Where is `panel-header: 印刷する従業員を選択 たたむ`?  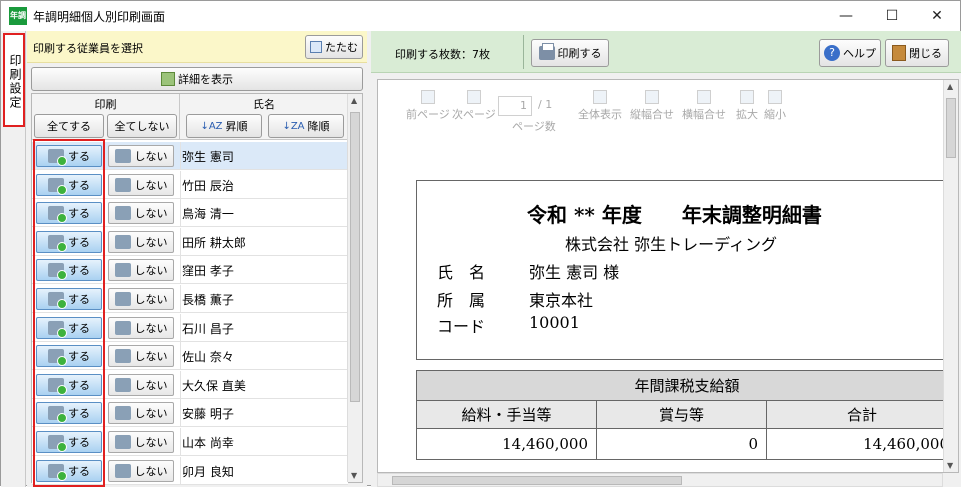
panel-header: 印刷する従業員を選択 たたむ is located at coordinates (197, 47).